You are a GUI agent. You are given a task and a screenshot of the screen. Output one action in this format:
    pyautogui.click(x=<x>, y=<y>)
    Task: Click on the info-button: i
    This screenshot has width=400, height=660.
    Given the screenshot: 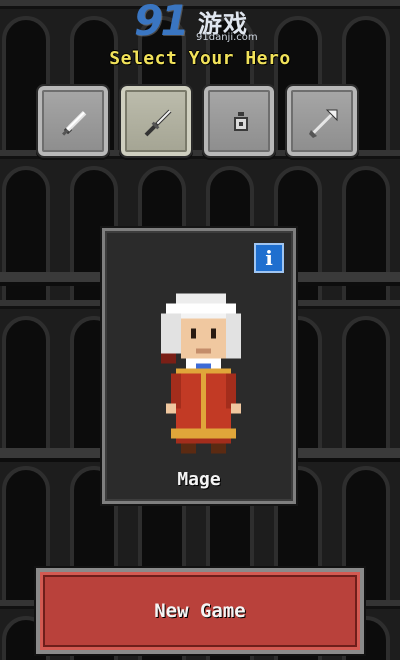 What is the action you would take?
    pyautogui.click(x=269, y=258)
    